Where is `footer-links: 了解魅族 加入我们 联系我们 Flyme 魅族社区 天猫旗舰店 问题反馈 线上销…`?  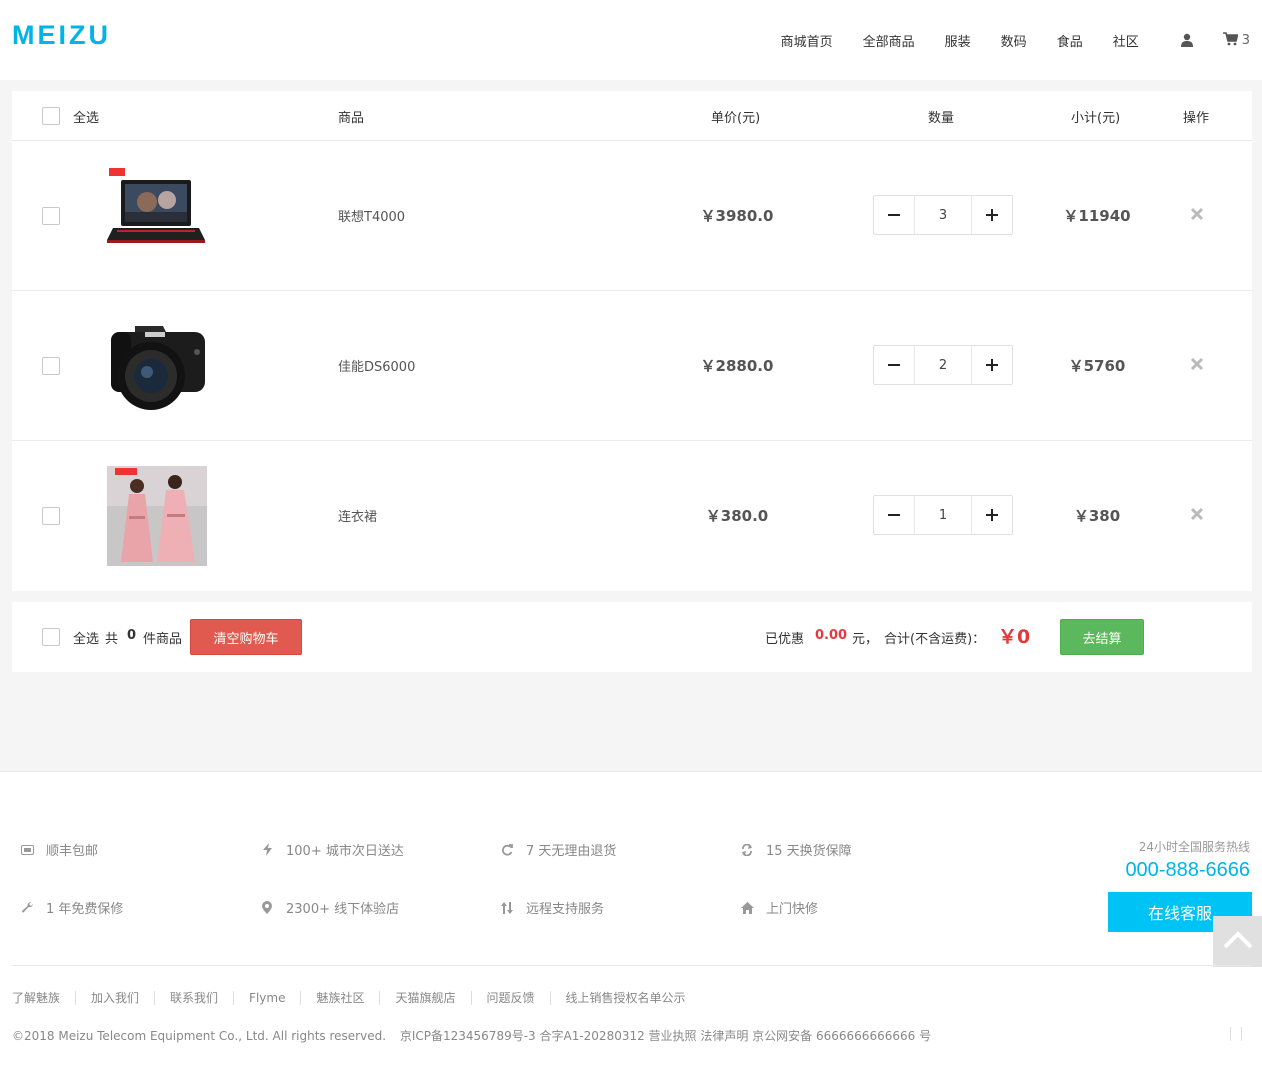
footer-links: 了解魅族 加入我们 联系我们 Flyme 魅族社区 天猫旗舰店 问题反馈 线上销… is located at coordinates (356, 998).